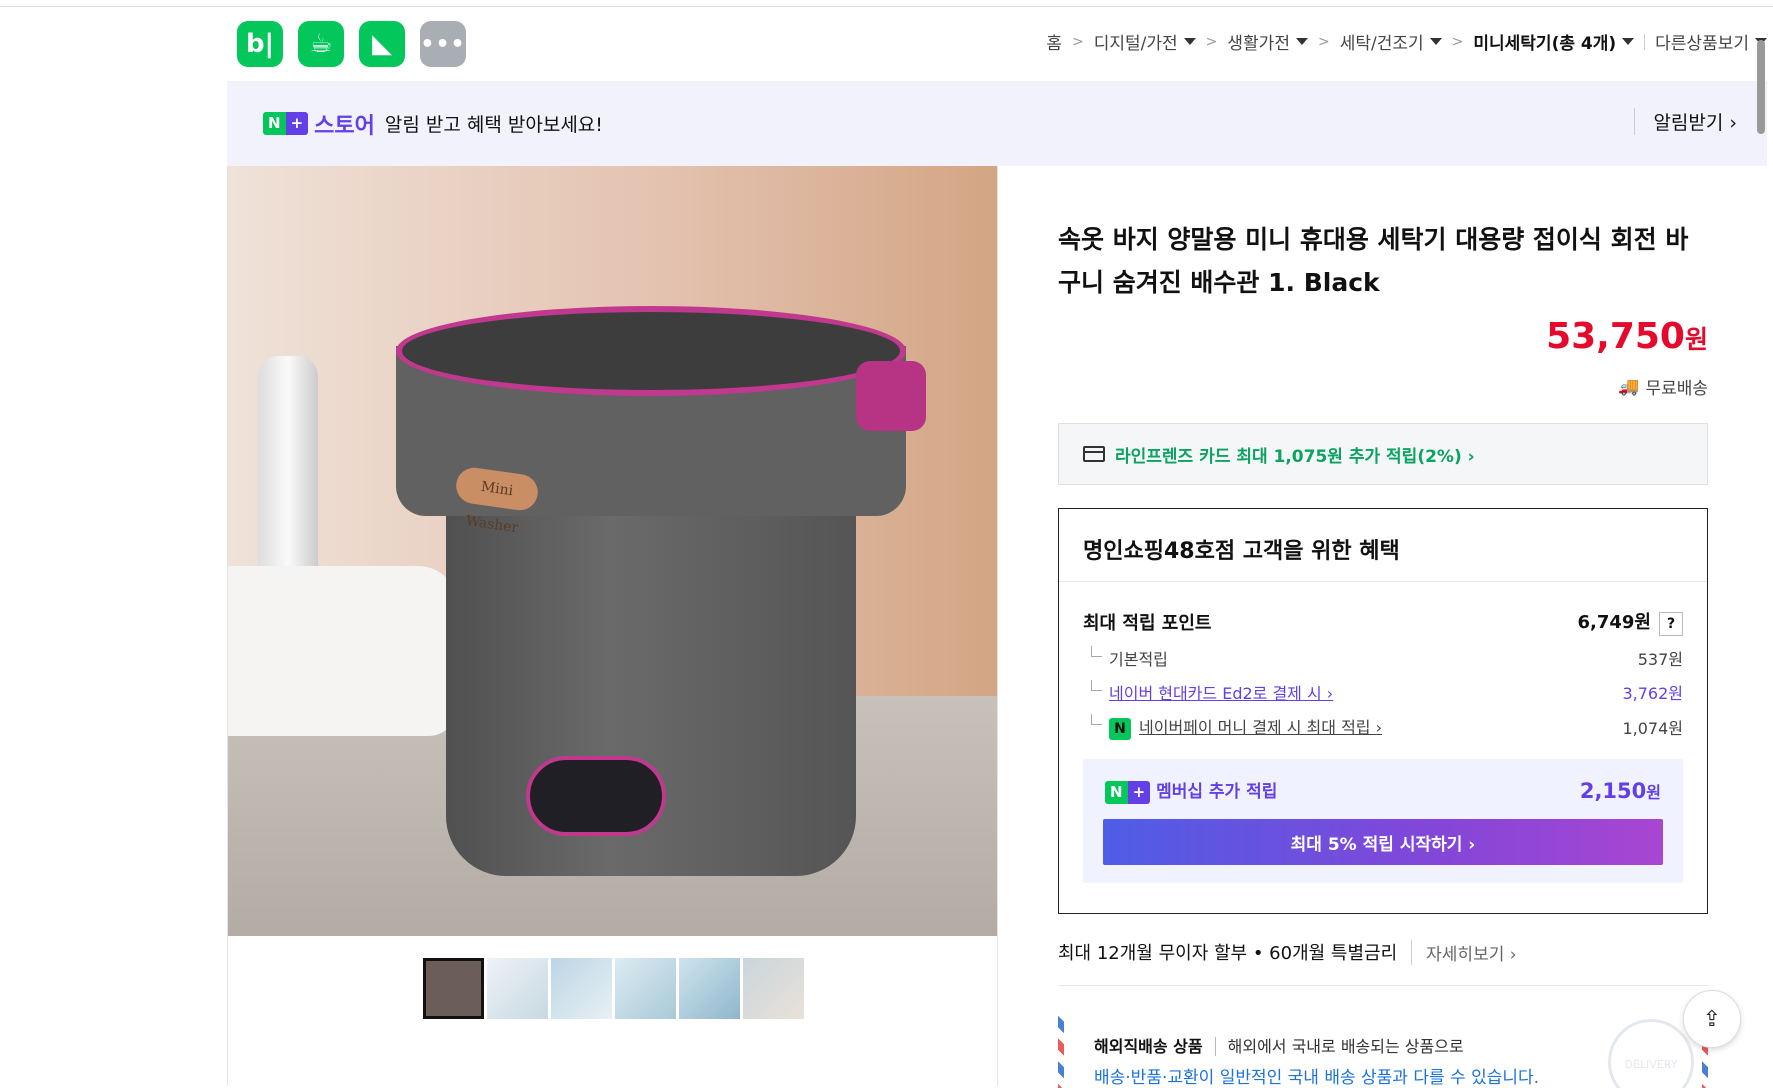 The width and height of the screenshot is (1773, 1088). What do you see at coordinates (1652, 693) in the screenshot?
I see `hyundai-card-value: 3,762원` at bounding box center [1652, 693].